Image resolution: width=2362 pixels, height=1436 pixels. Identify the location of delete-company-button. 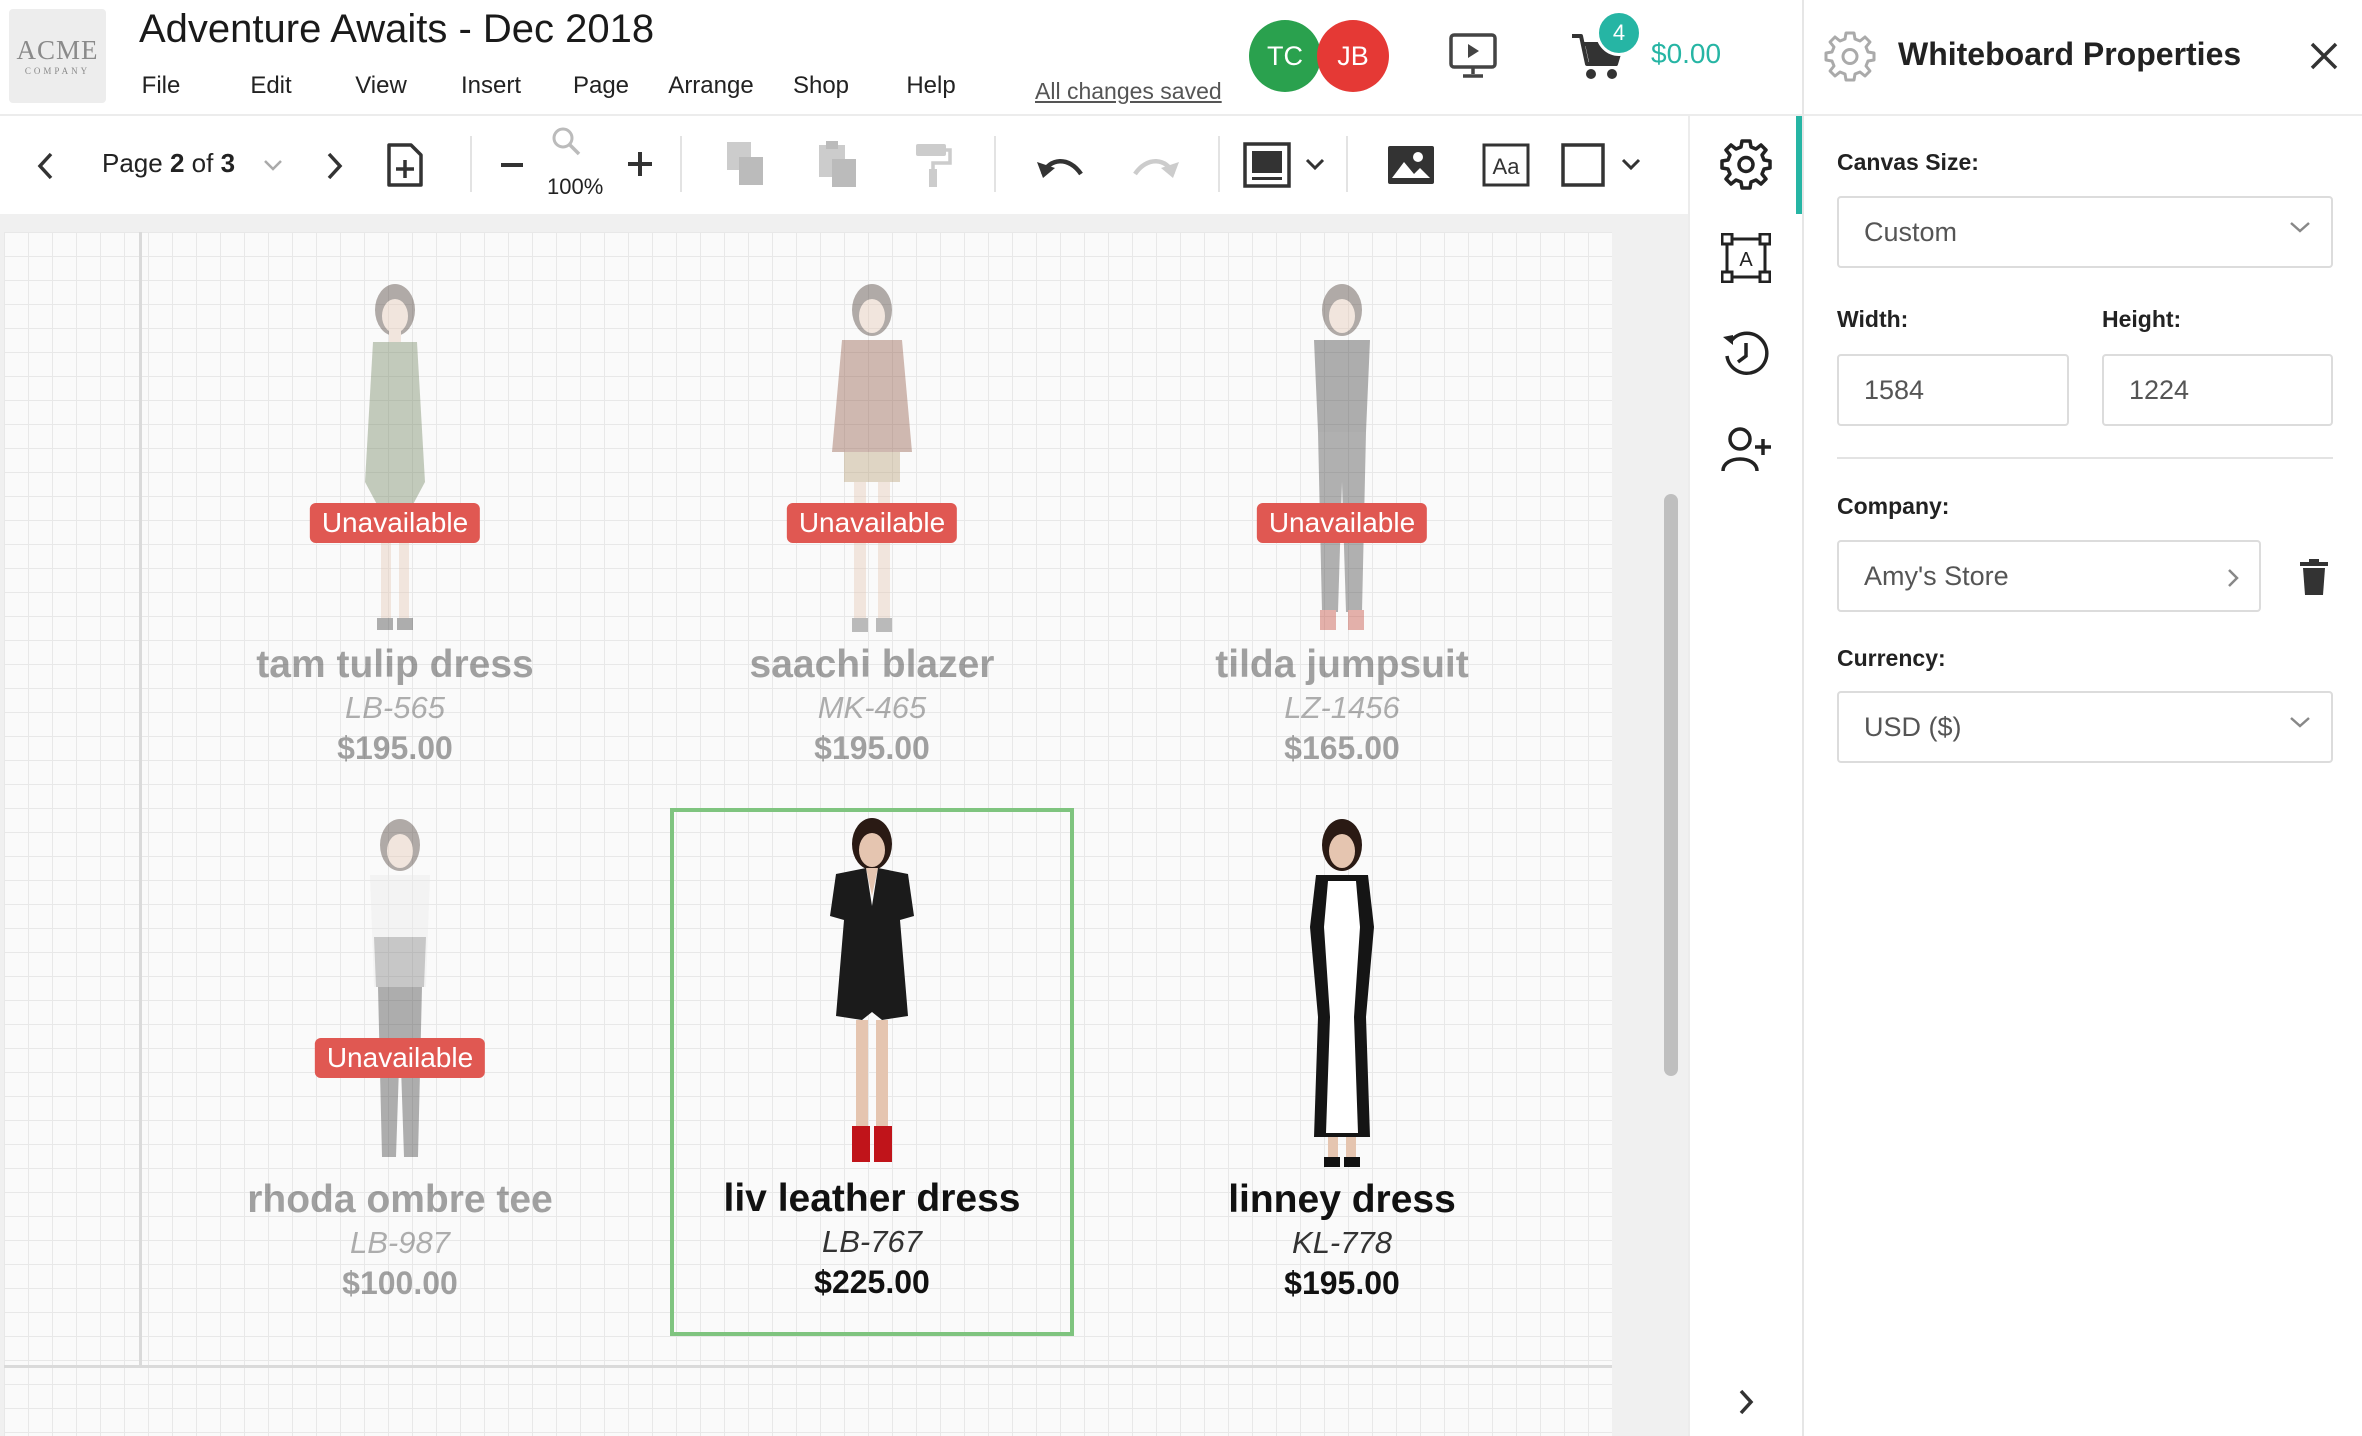
(2314, 577).